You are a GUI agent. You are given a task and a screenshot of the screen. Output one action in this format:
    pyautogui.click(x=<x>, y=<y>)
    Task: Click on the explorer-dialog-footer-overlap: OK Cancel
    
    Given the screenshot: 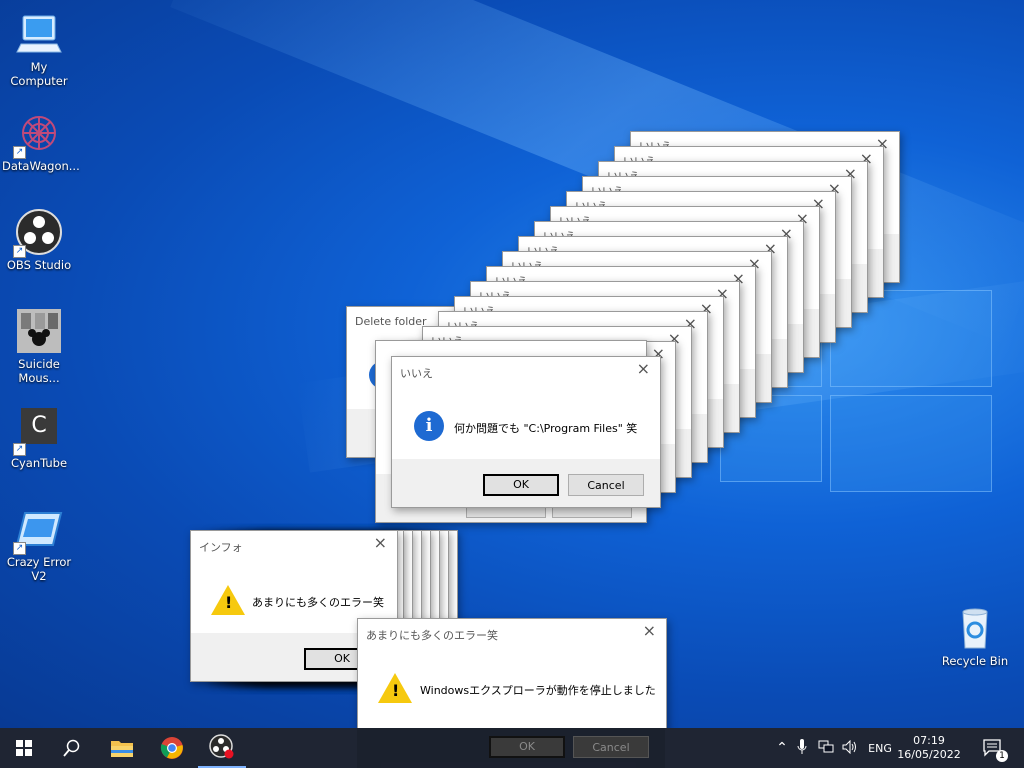 What is the action you would take?
    pyautogui.click(x=511, y=748)
    